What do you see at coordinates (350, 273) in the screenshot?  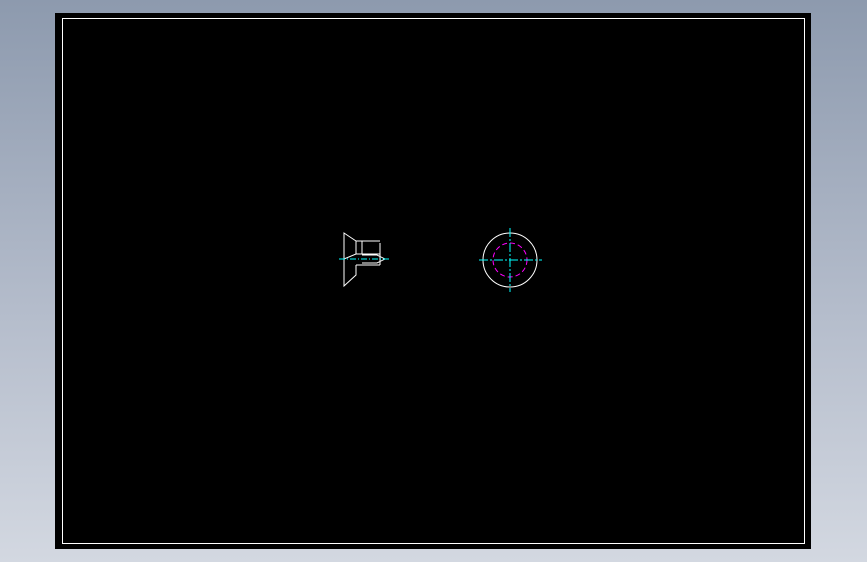 I see `screw-lower-head-outline` at bounding box center [350, 273].